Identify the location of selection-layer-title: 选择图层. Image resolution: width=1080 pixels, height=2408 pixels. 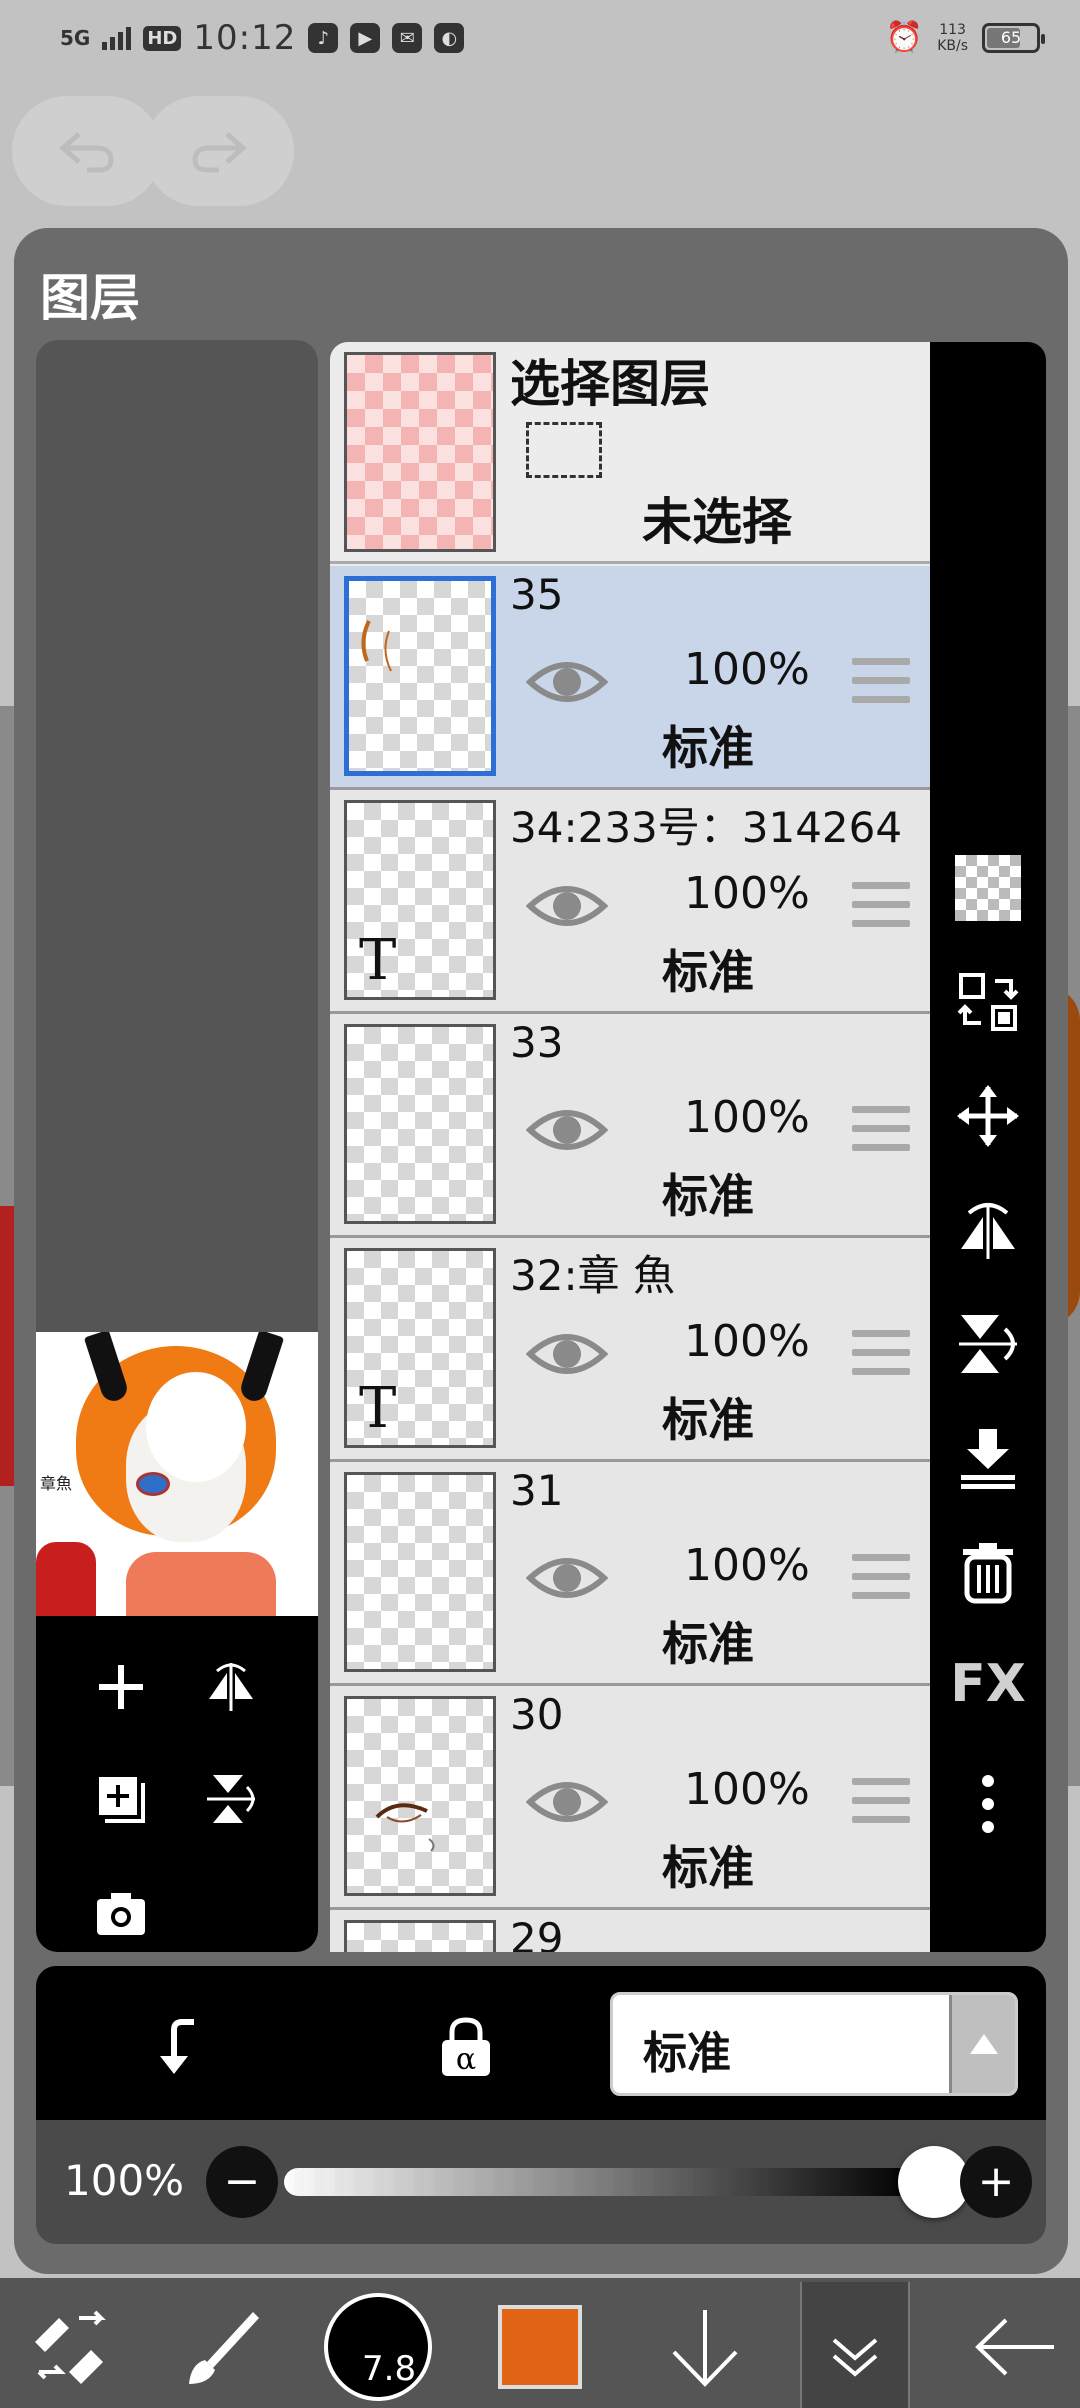
(610, 384).